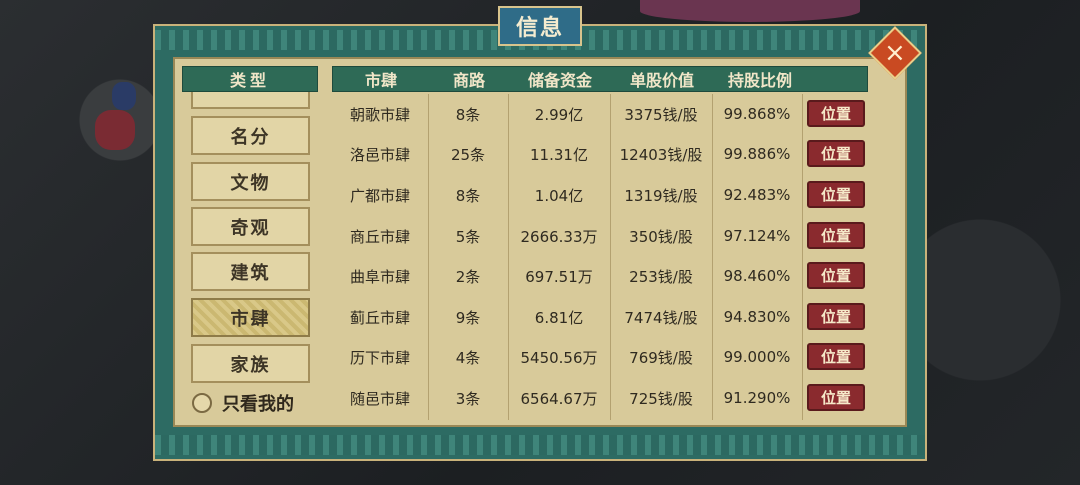 The width and height of the screenshot is (1080, 485). What do you see at coordinates (757, 195) in the screenshot?
I see `holding-ratio: 92.483%` at bounding box center [757, 195].